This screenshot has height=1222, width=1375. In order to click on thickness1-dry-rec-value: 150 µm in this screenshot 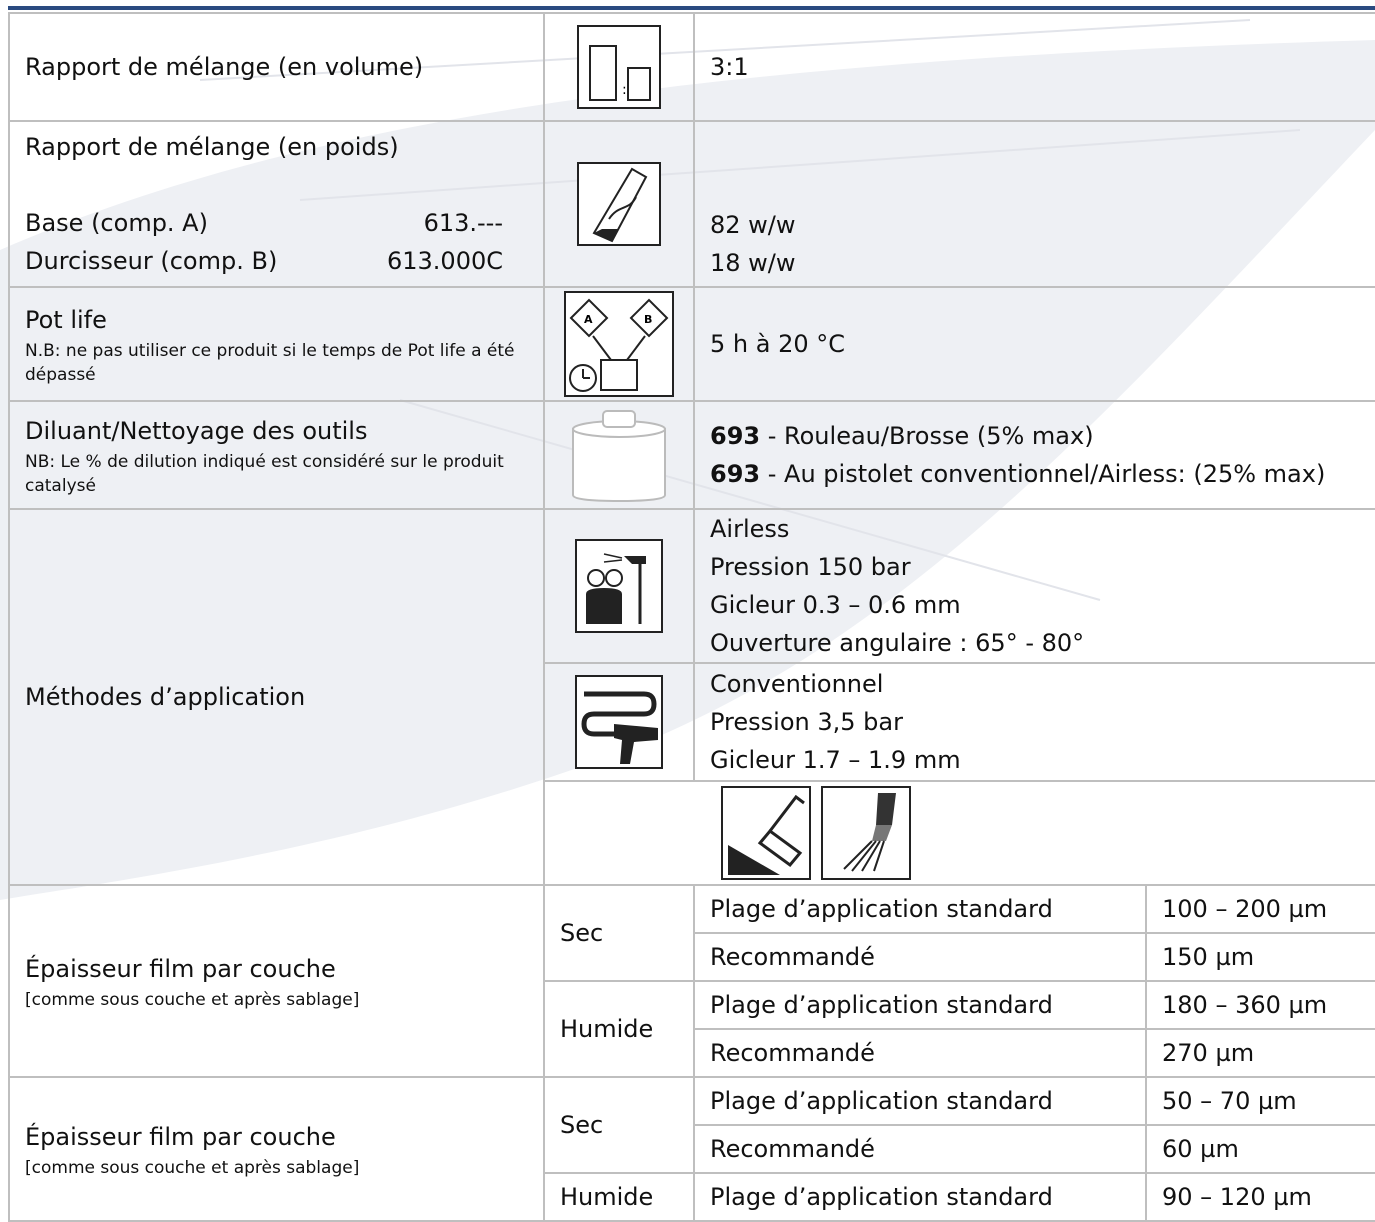, I will do `click(1260, 957)`.